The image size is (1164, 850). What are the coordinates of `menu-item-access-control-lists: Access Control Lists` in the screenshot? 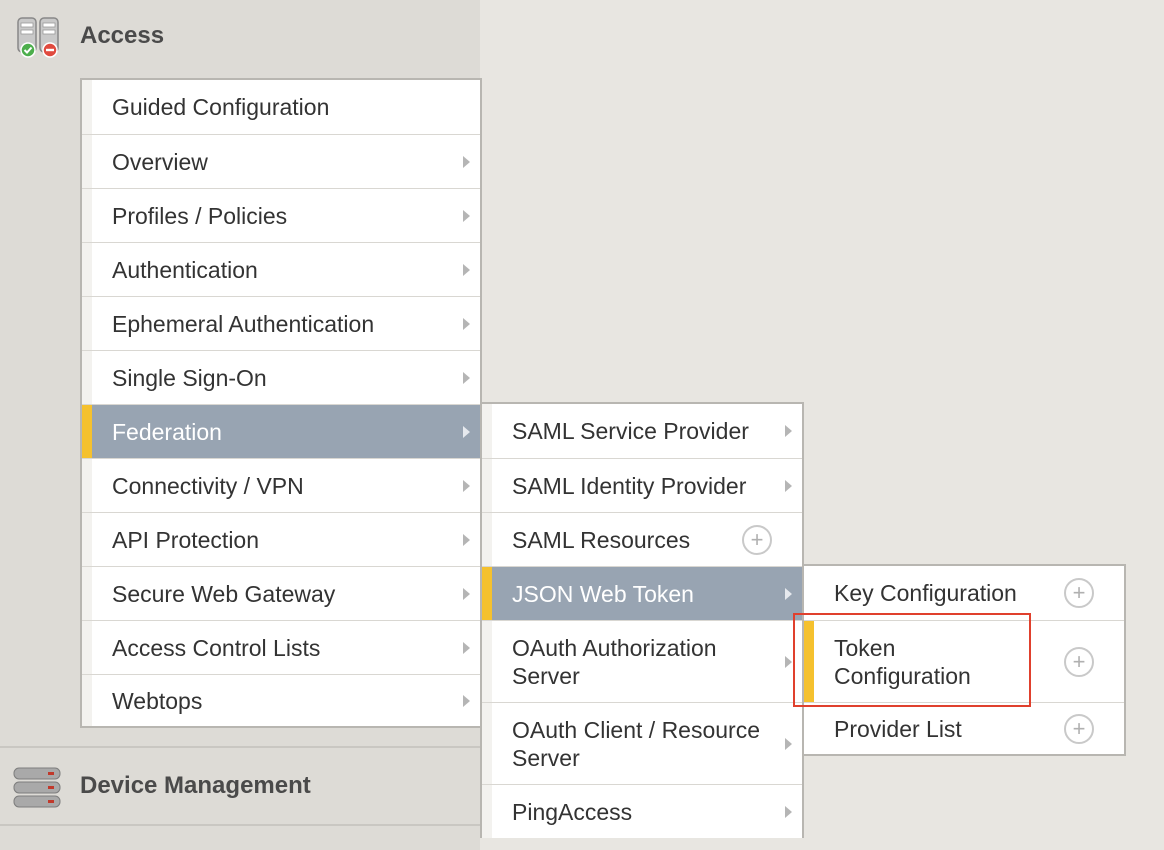 It's located at (281, 647).